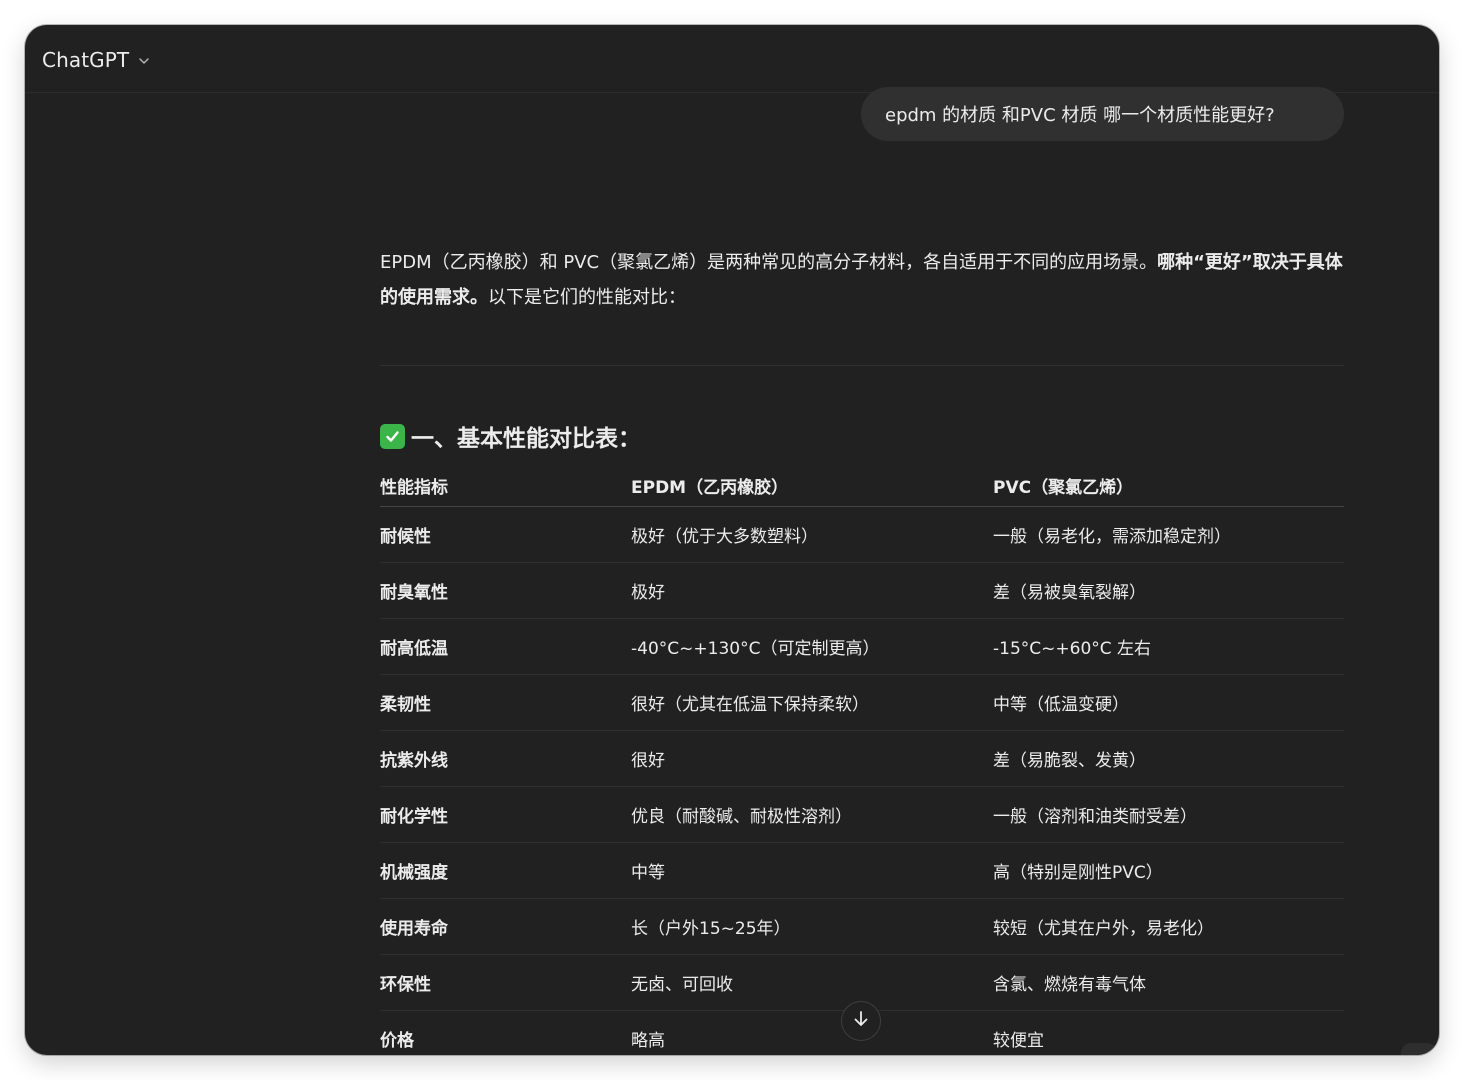  What do you see at coordinates (86, 60) in the screenshot?
I see `model-name: ChatGPT` at bounding box center [86, 60].